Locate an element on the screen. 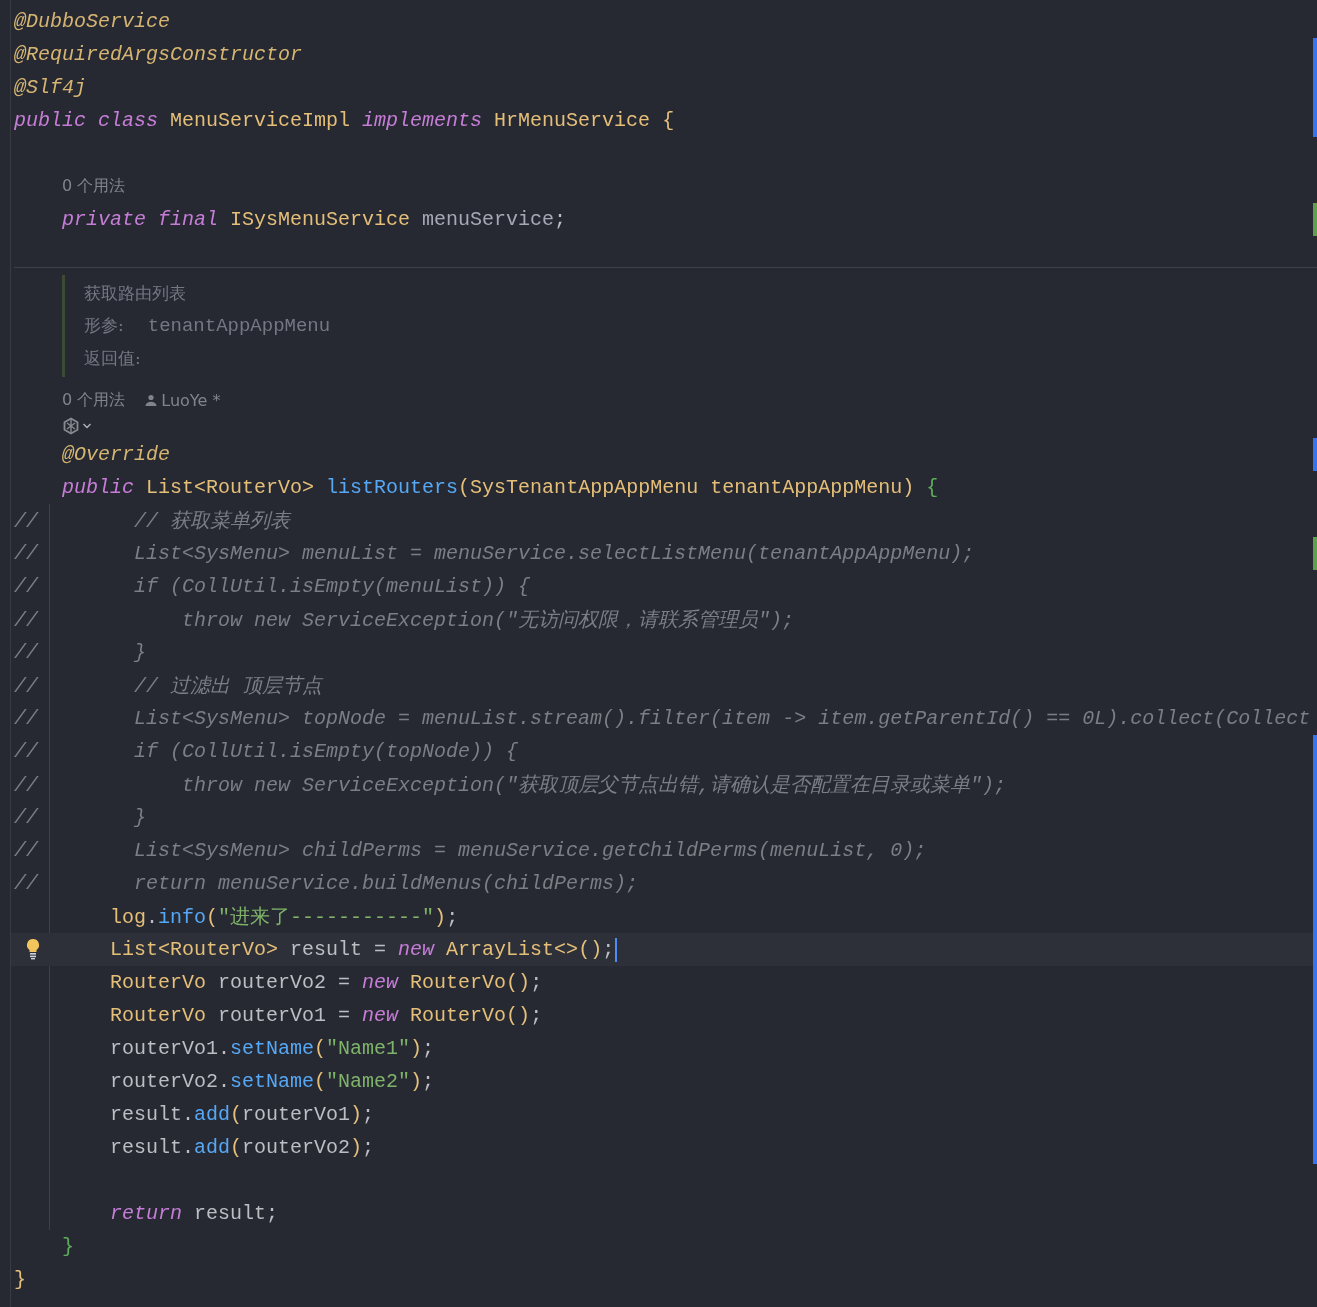 The height and width of the screenshot is (1307, 1317). code-line: RouterVo routerVo2 = new RouterVo(); is located at coordinates (326, 982).